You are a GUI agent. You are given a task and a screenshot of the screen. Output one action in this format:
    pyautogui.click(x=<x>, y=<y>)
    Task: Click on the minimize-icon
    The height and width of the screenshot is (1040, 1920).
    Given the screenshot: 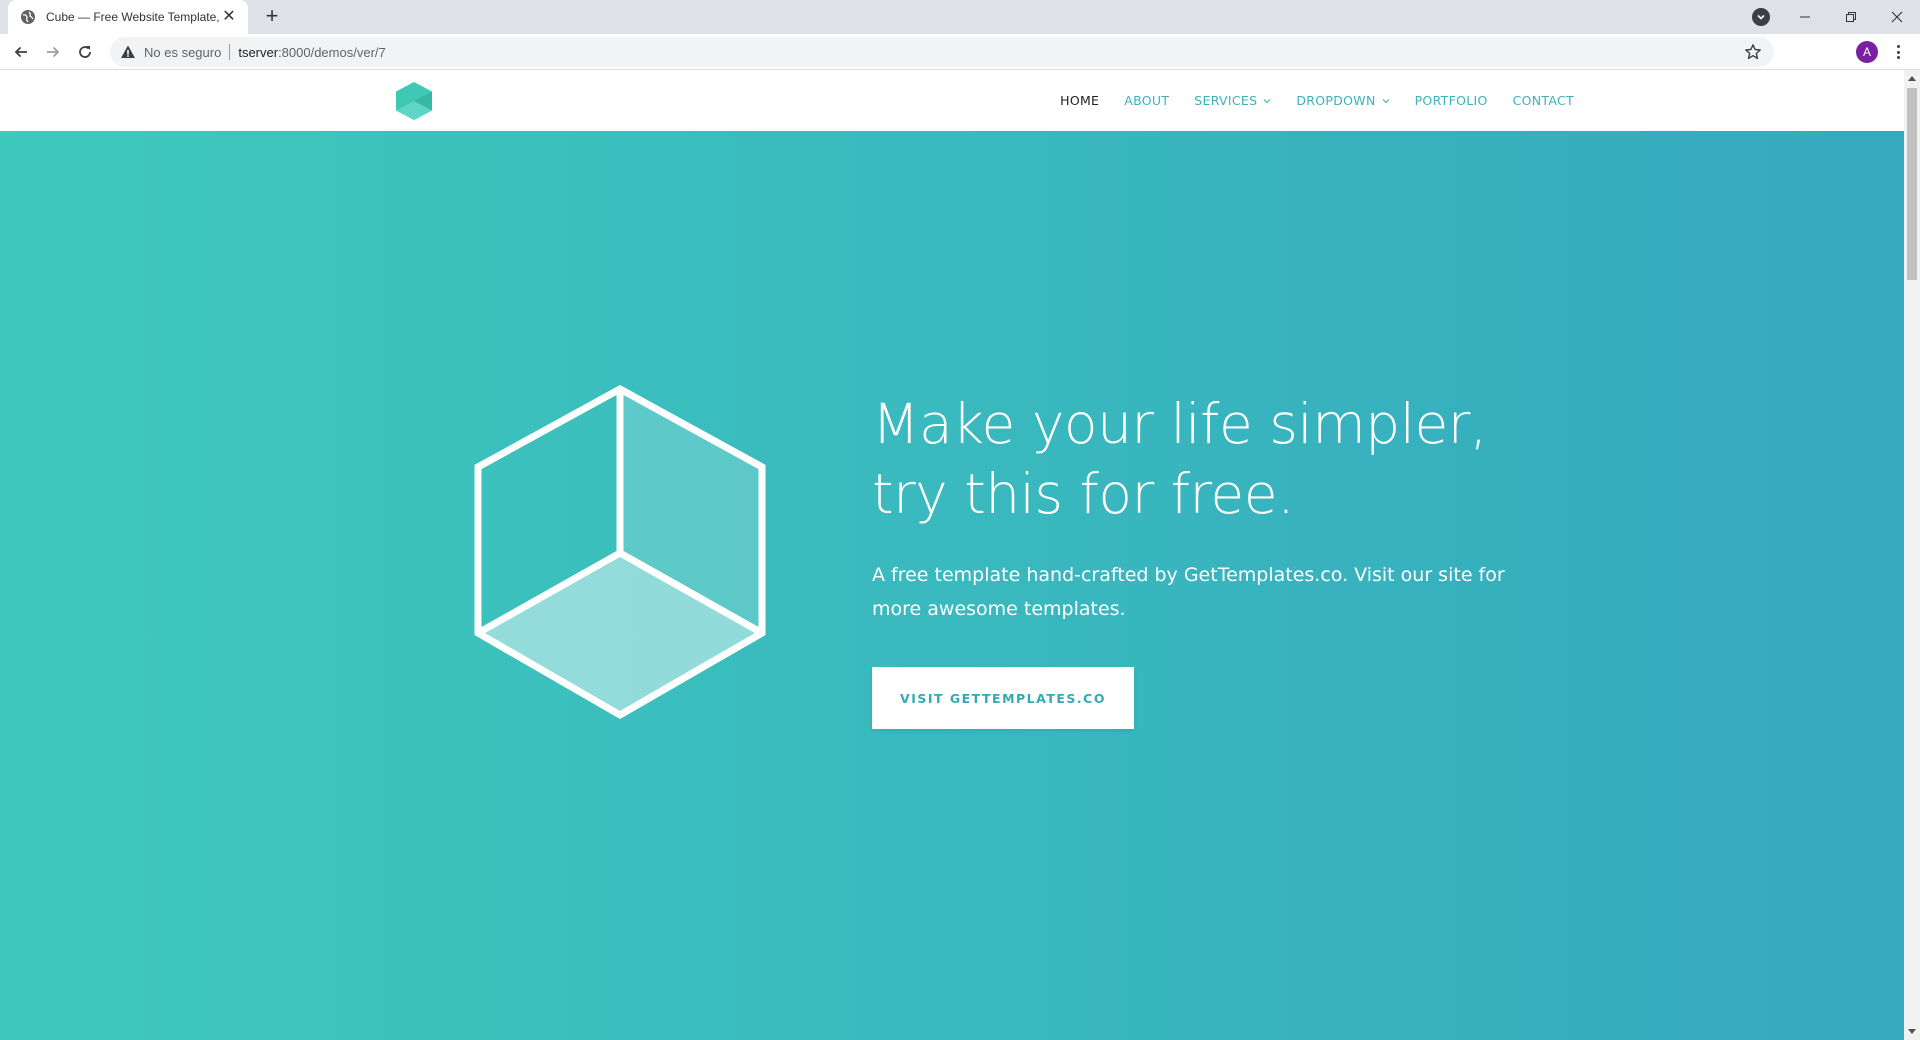 What is the action you would take?
    pyautogui.click(x=1805, y=17)
    